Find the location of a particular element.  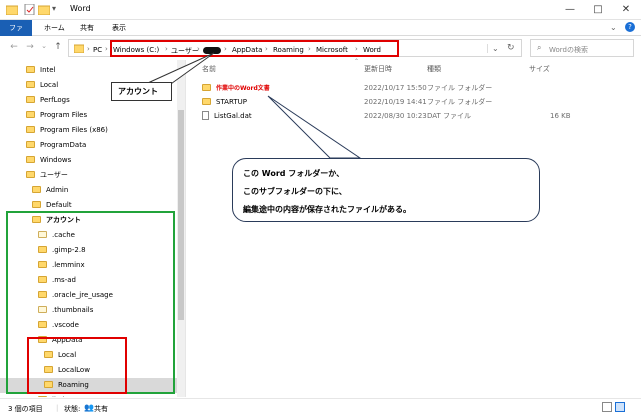

refresh-icon: ↻ is located at coordinates (511, 48).